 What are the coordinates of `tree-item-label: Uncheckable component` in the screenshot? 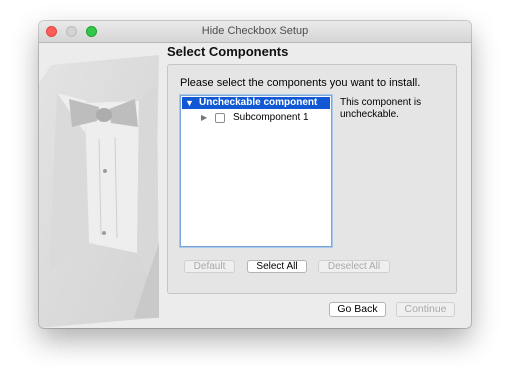 It's located at (258, 102).